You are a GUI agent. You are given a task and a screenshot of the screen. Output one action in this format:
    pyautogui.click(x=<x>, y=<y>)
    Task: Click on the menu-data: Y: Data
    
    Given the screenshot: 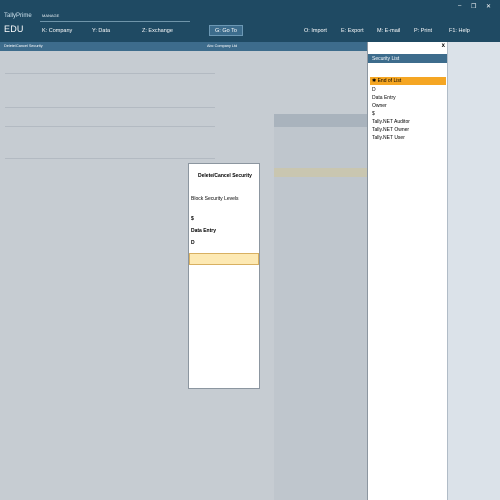 What is the action you would take?
    pyautogui.click(x=101, y=31)
    